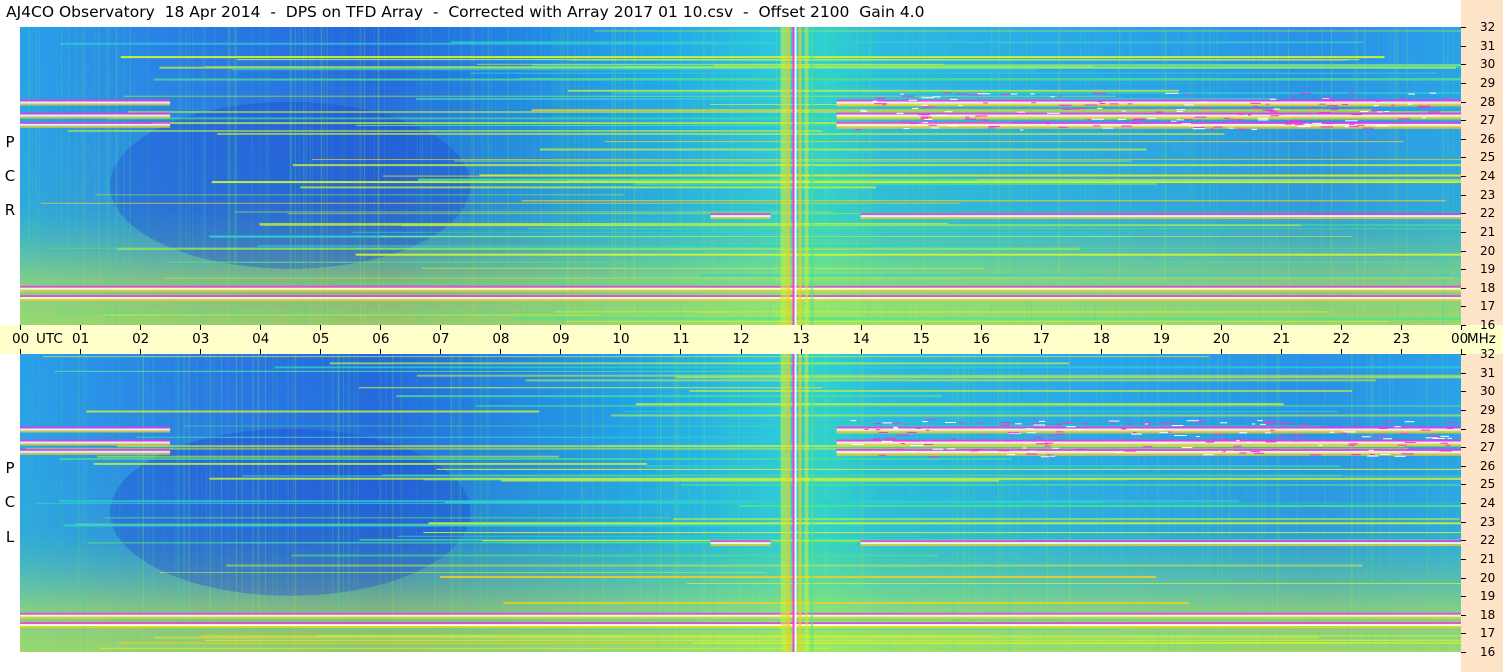 This screenshot has height=672, width=1503. I want to click on time-tick-label: 08, so click(501, 339).